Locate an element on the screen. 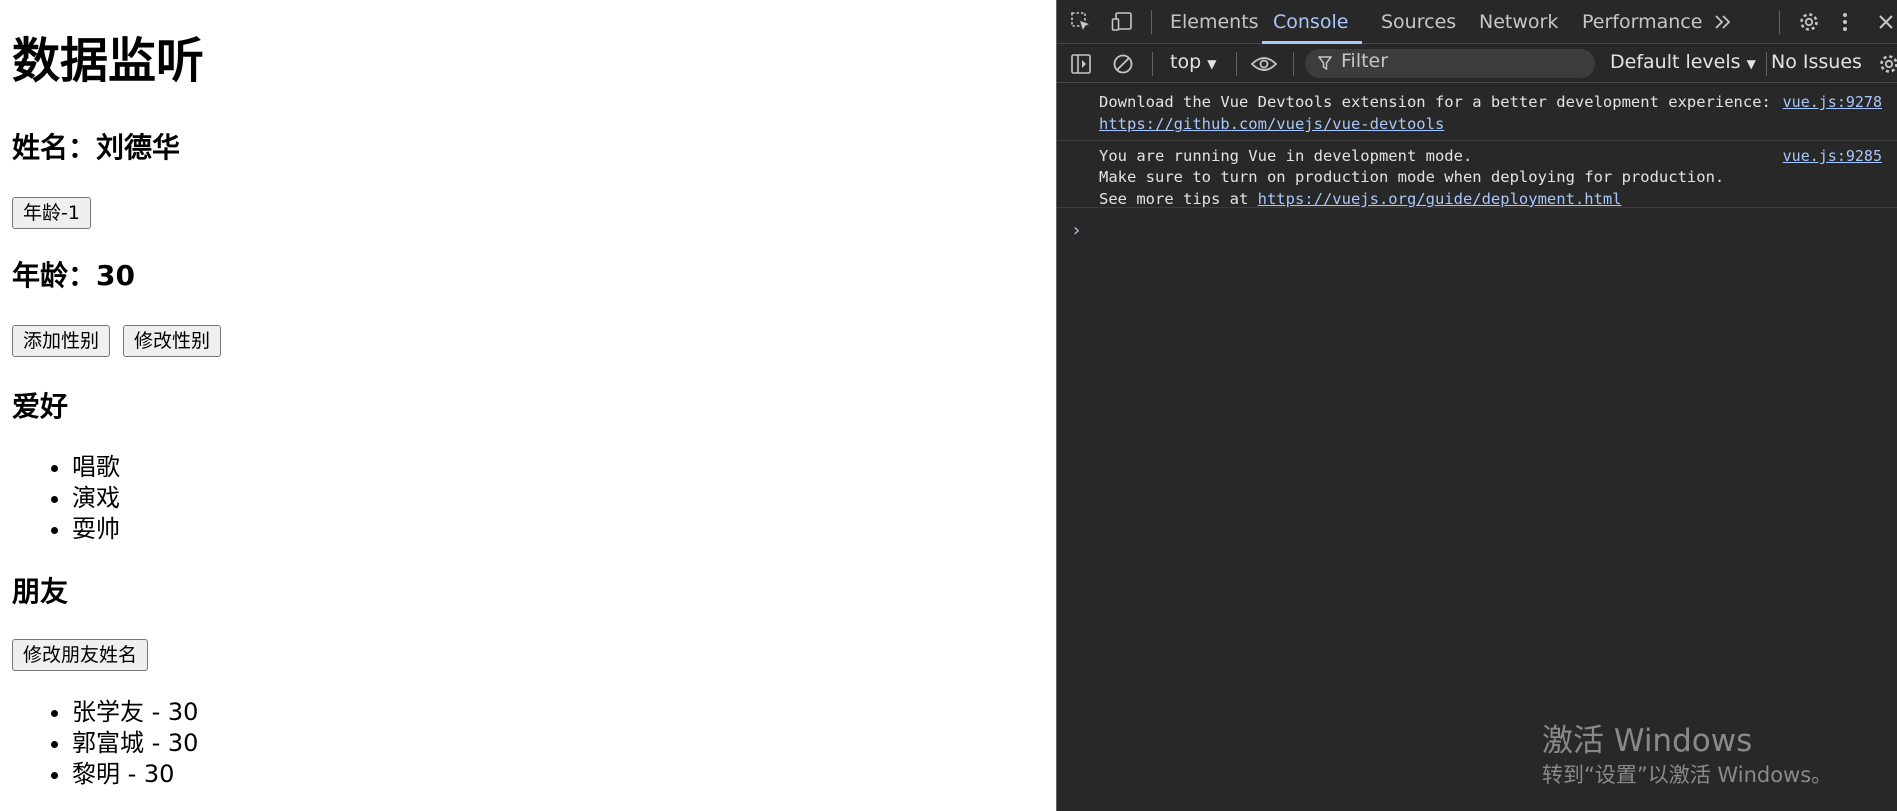 The image size is (1897, 811). filter-placeholder: Filter is located at coordinates (1365, 61).